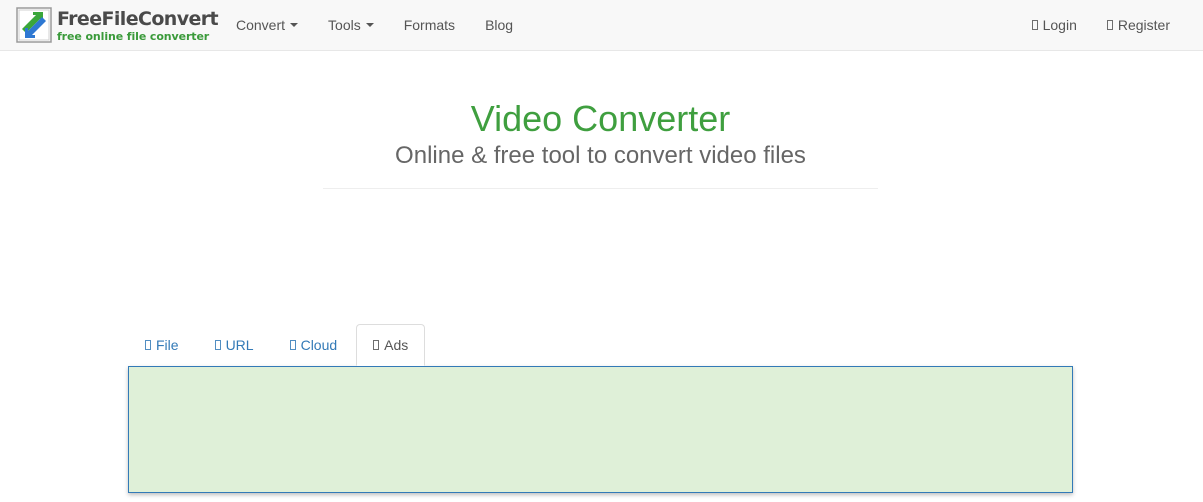 The height and width of the screenshot is (502, 1203). Describe the element at coordinates (34, 25) in the screenshot. I see `arrows-convert-icon` at that location.